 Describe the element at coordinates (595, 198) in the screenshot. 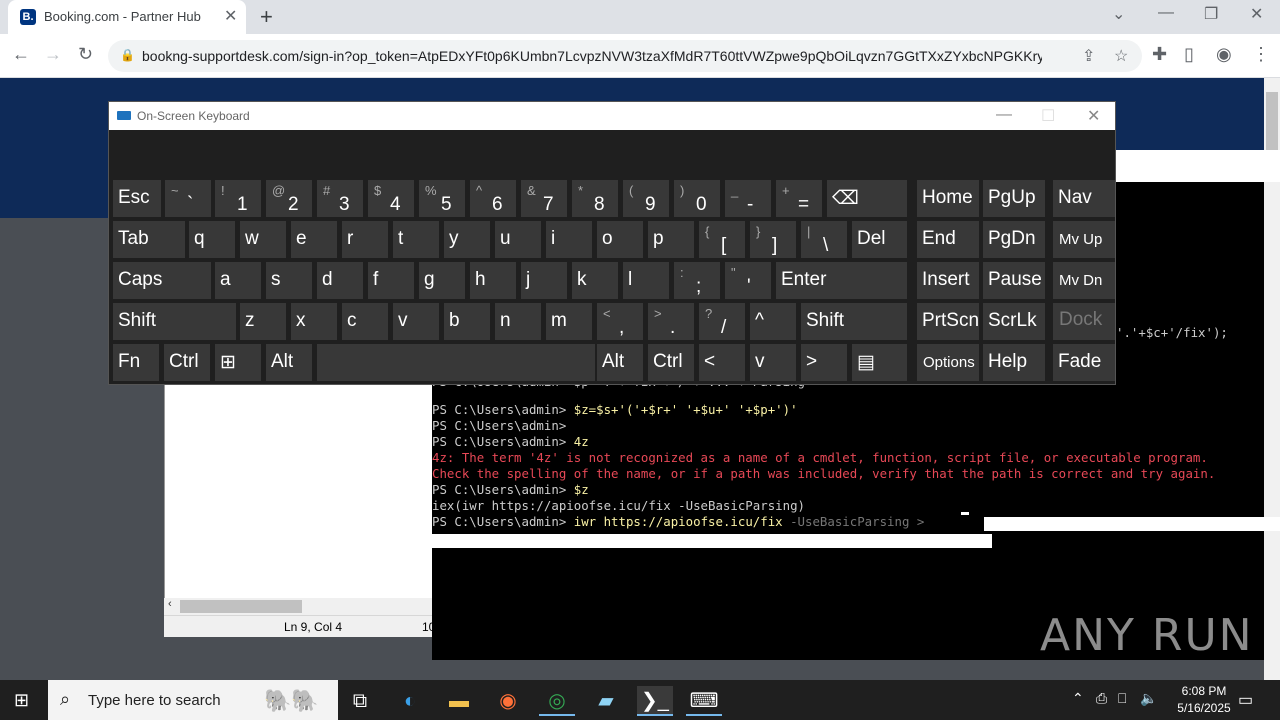

I see `osk-key-8: * 8` at that location.